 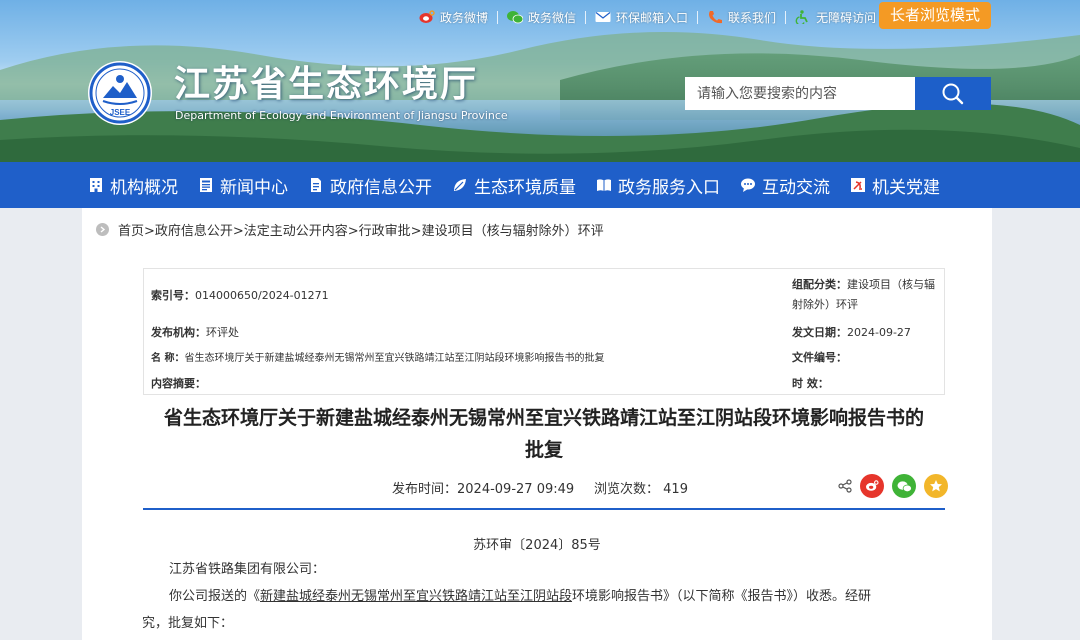 What do you see at coordinates (516, 489) in the screenshot?
I see `publish-time-value: 2024-09-27 09:49` at bounding box center [516, 489].